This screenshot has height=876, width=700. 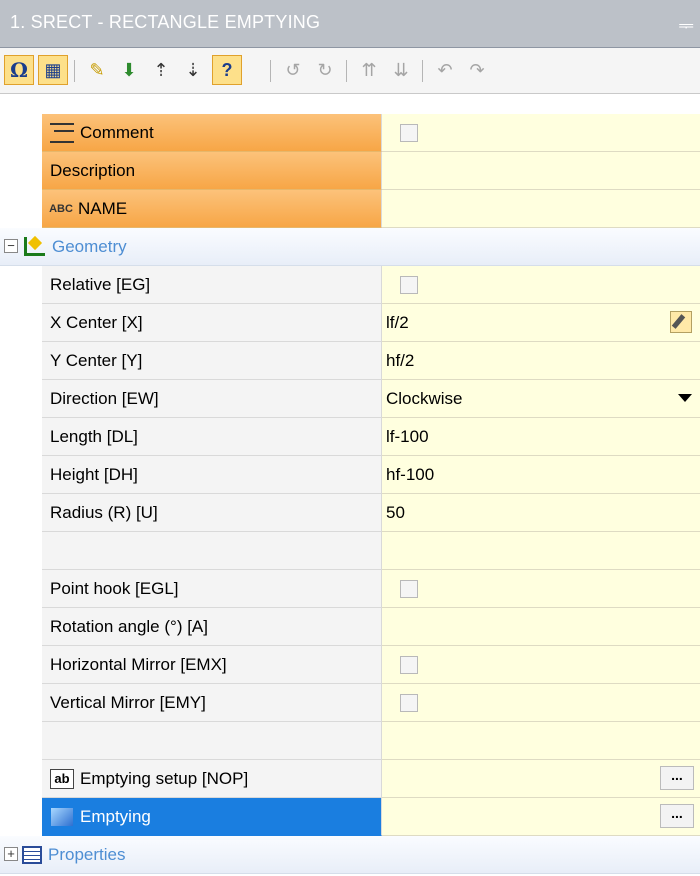 What do you see at coordinates (62, 817) in the screenshot?
I see `emptying-tool-icon` at bounding box center [62, 817].